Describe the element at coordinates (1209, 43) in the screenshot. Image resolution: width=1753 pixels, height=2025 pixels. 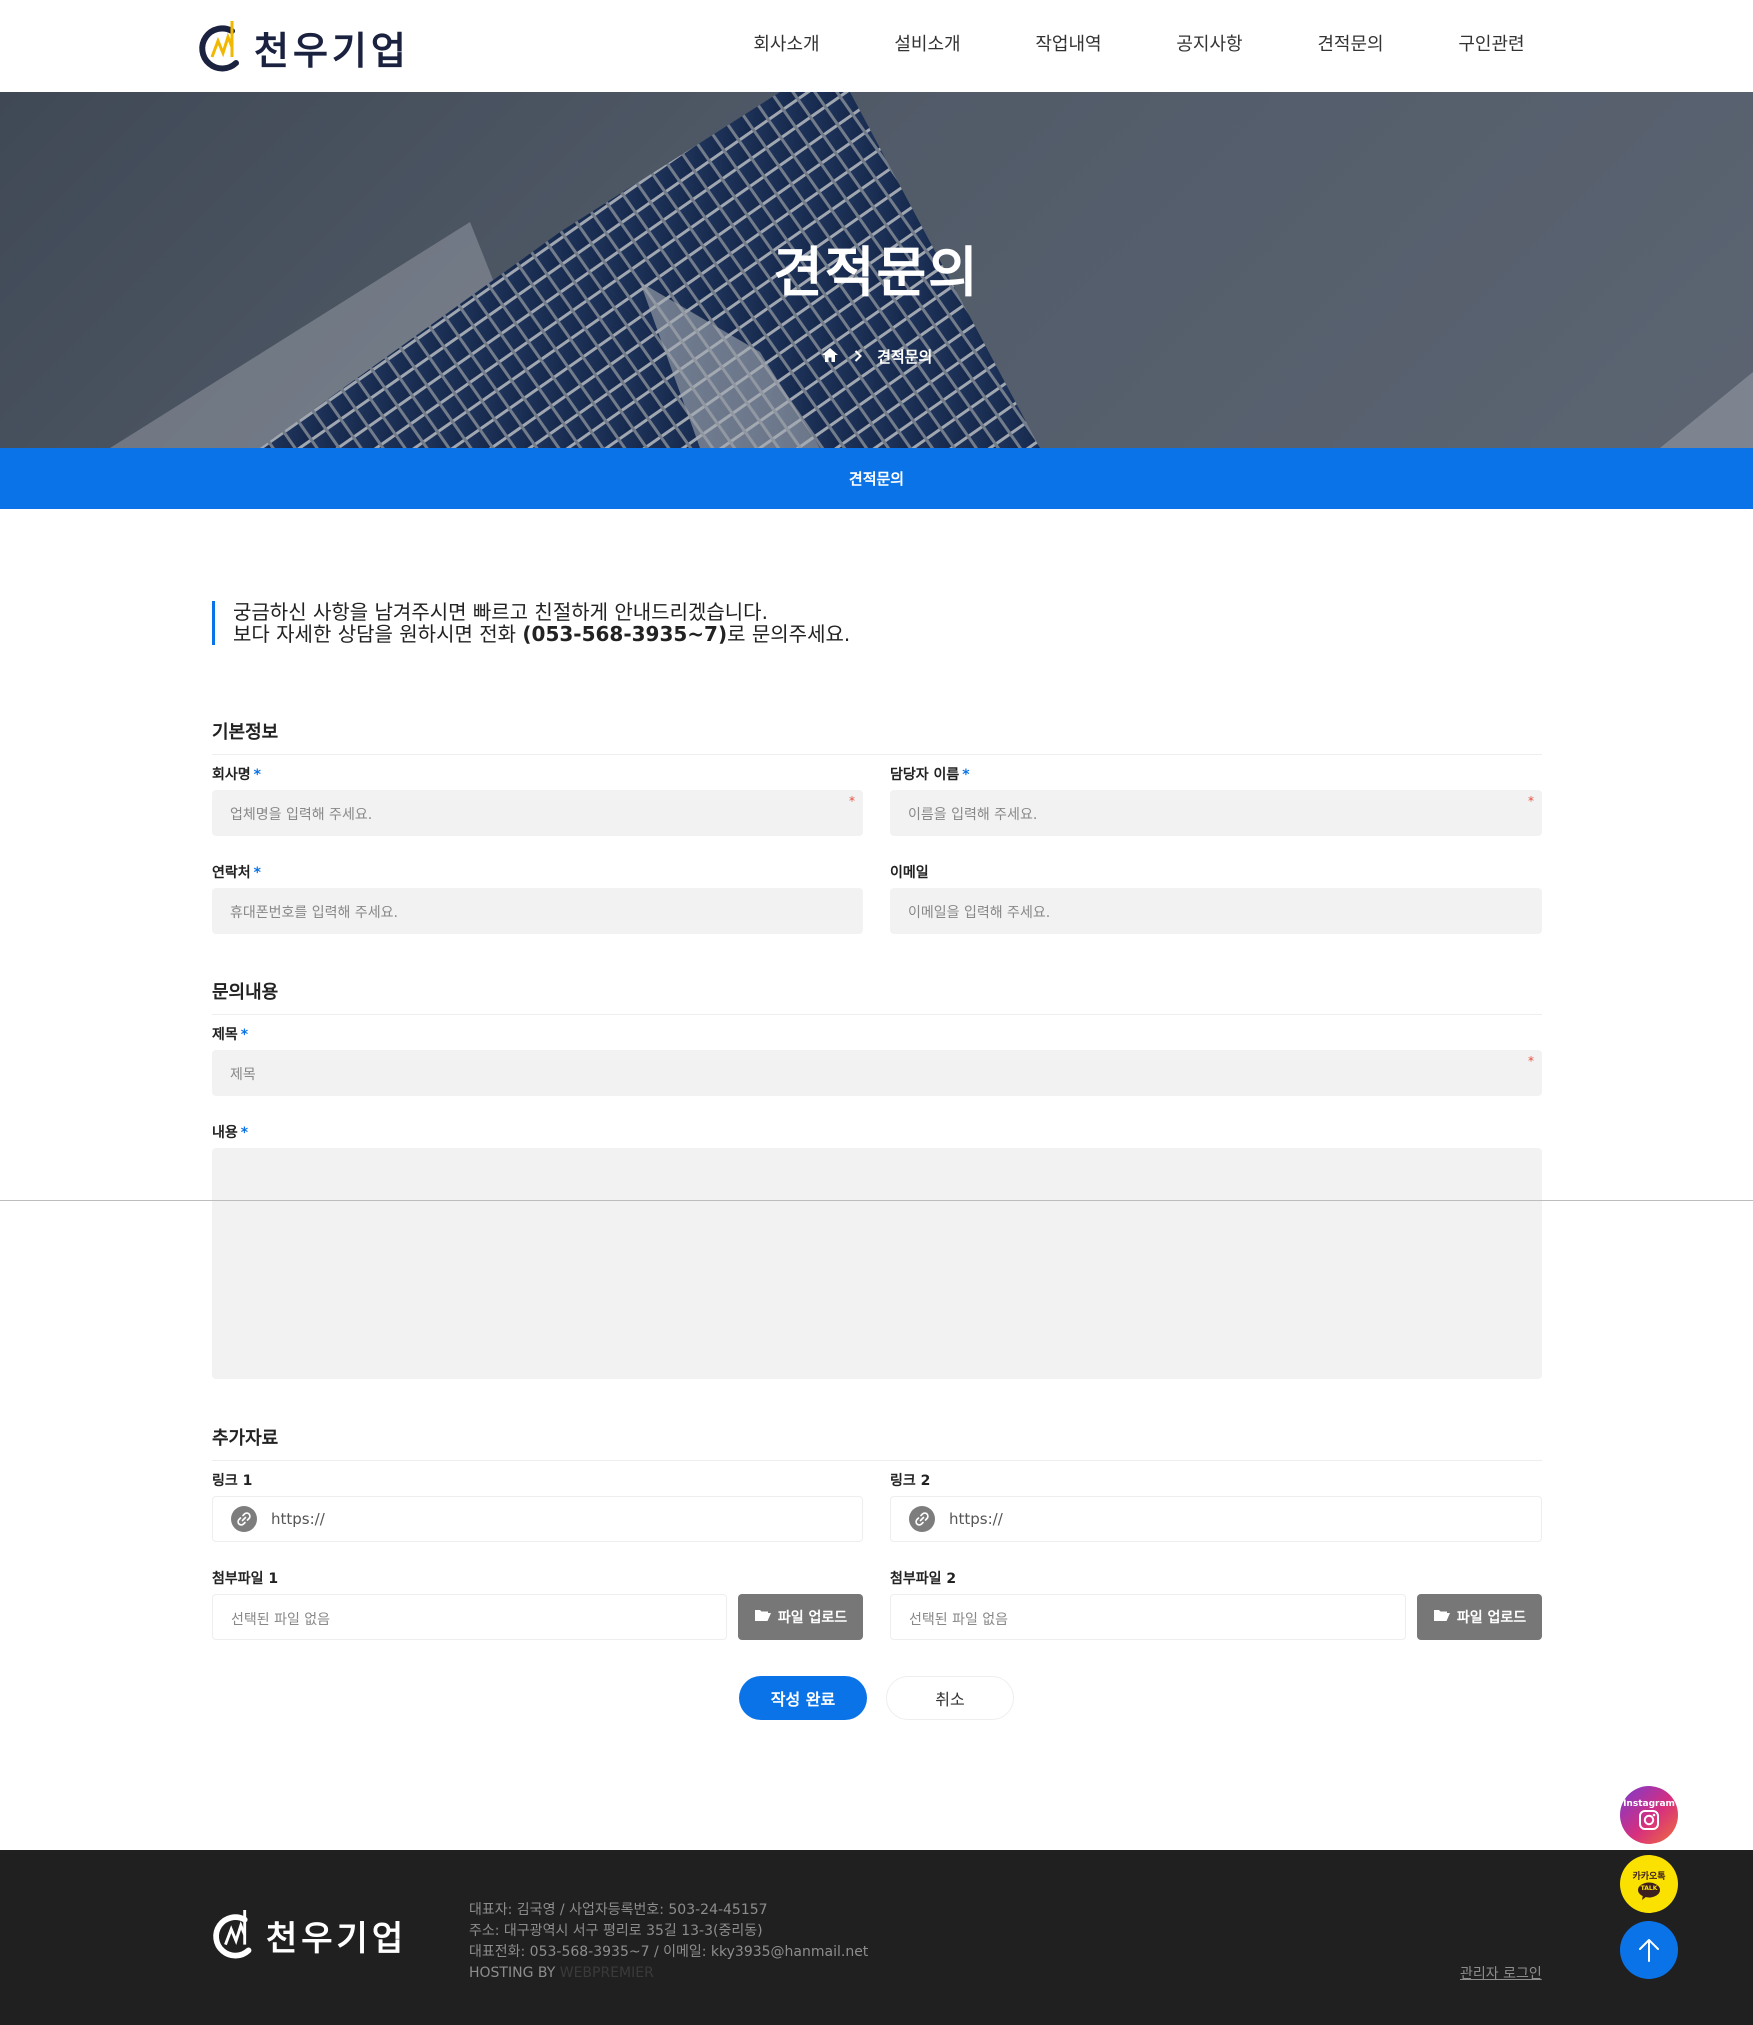
I see `nav-item-notice: 공지사항` at that location.